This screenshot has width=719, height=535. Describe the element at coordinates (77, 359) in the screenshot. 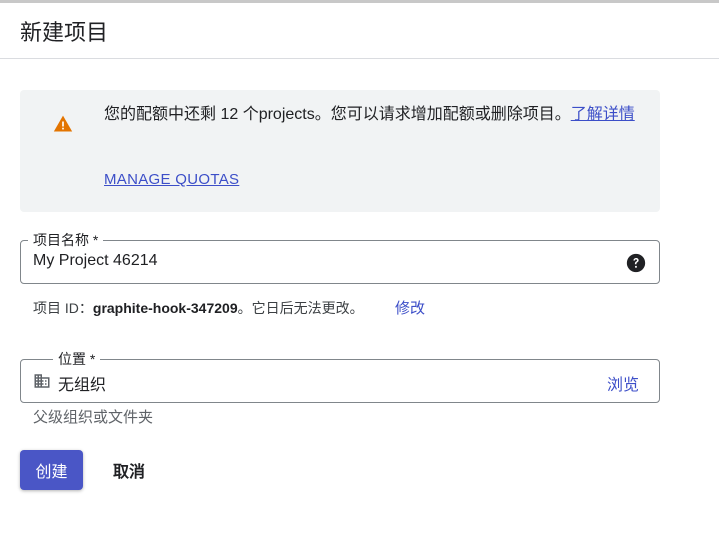

I see `location-label: 位置 *` at that location.